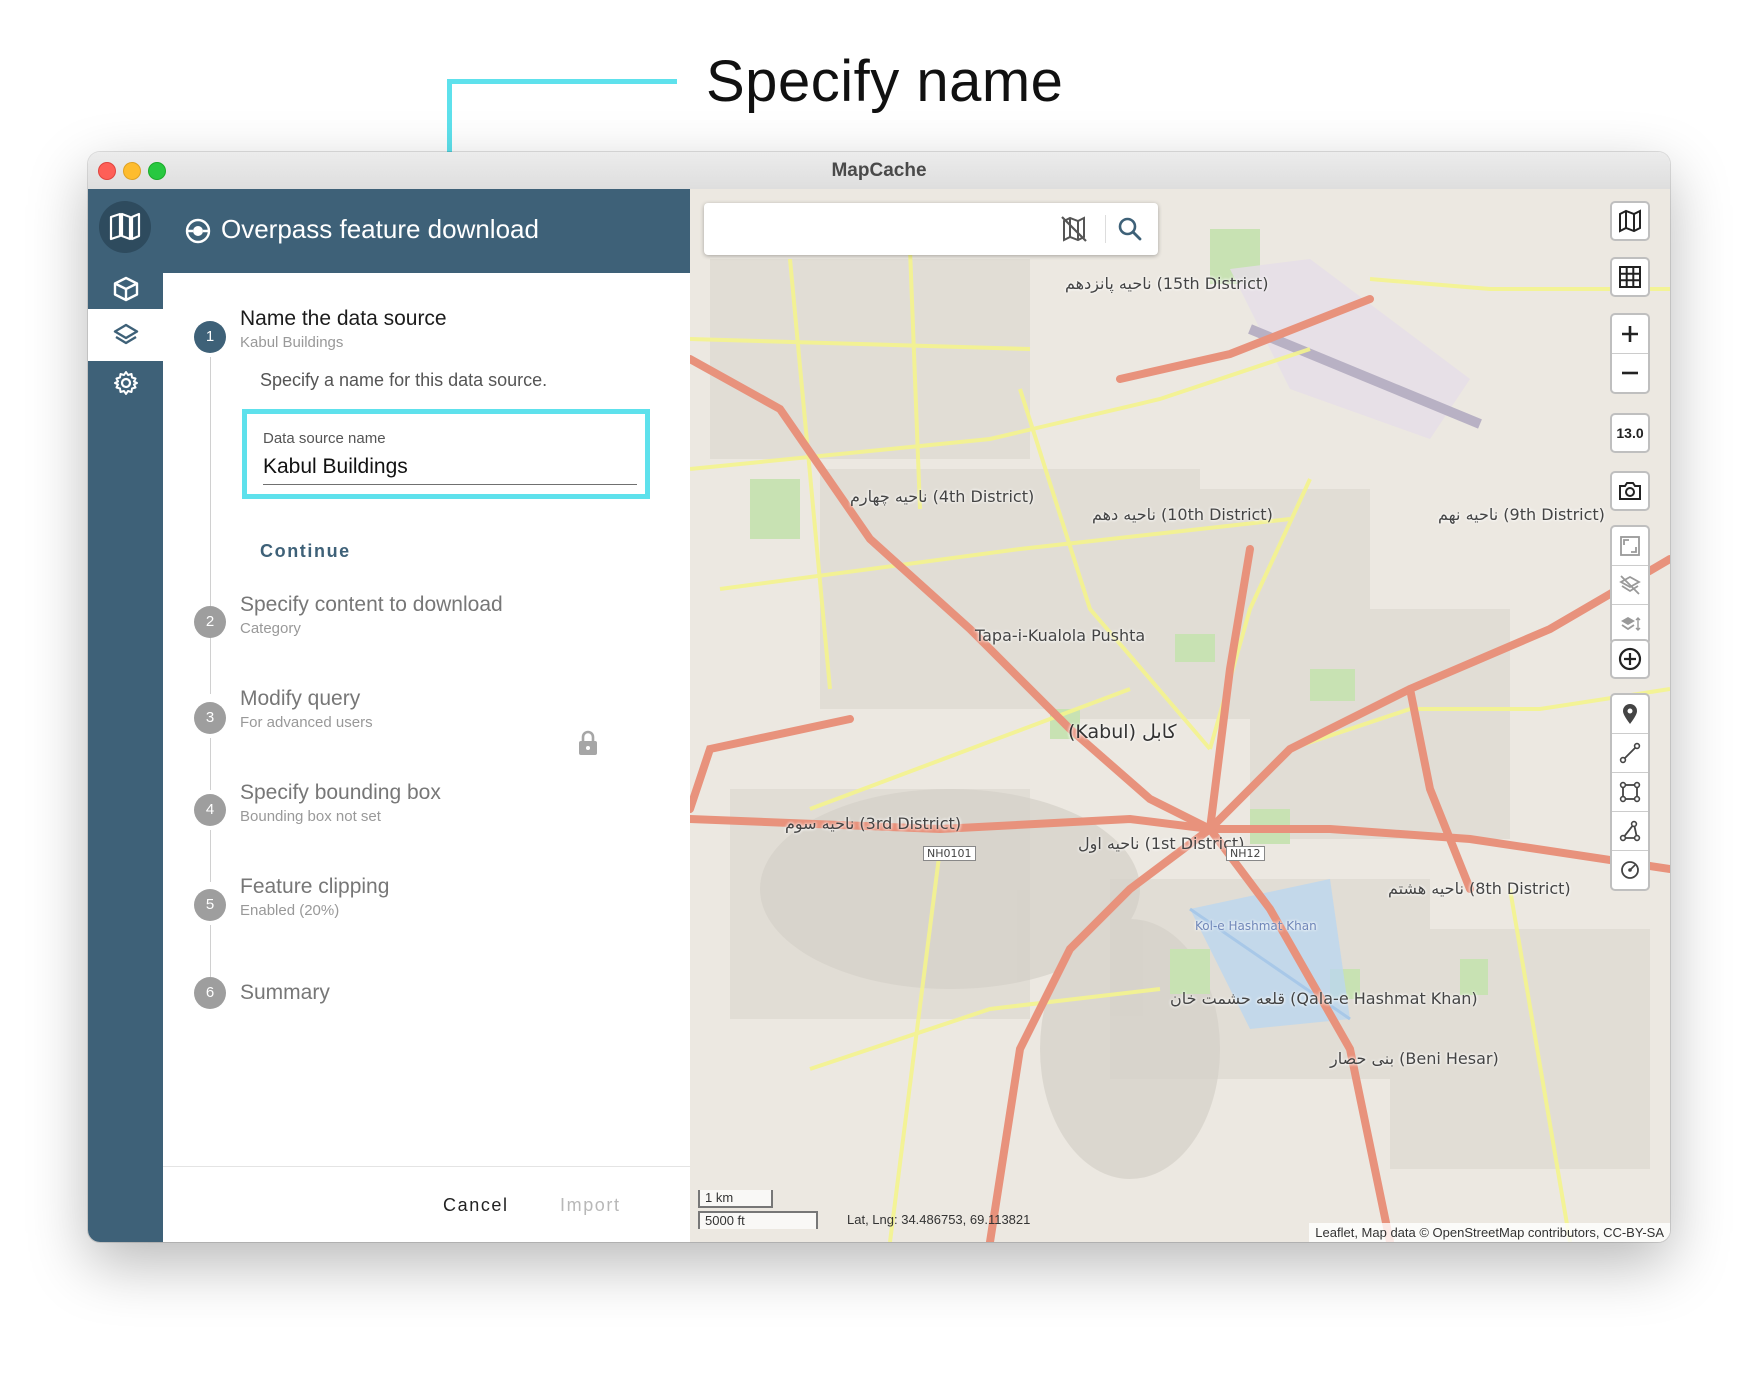 The height and width of the screenshot is (1380, 1758). What do you see at coordinates (1521, 514) in the screenshot?
I see `map-label: ناحیه نهم (9th District)` at bounding box center [1521, 514].